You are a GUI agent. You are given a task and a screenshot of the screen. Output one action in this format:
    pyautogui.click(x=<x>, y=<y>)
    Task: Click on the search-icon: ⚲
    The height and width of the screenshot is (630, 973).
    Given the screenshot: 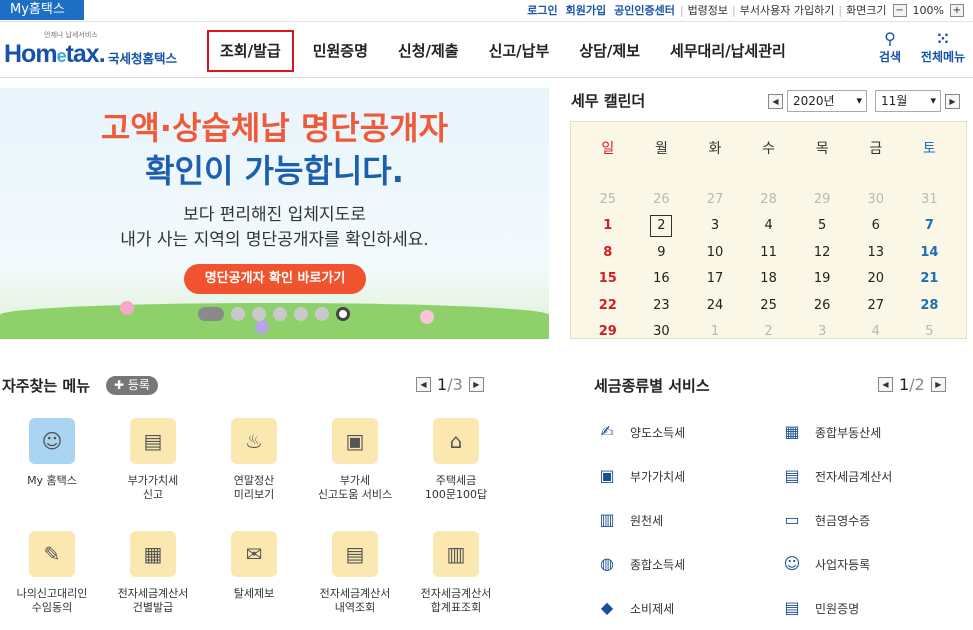 What is the action you would take?
    pyautogui.click(x=890, y=38)
    